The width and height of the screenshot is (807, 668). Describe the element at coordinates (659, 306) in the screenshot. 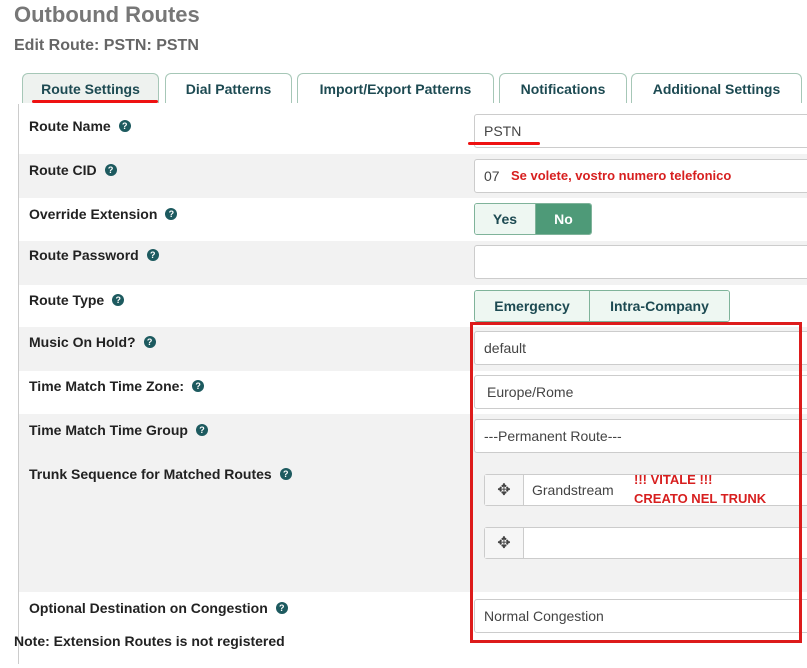

I see `intra-company-button: Intra-Company` at that location.